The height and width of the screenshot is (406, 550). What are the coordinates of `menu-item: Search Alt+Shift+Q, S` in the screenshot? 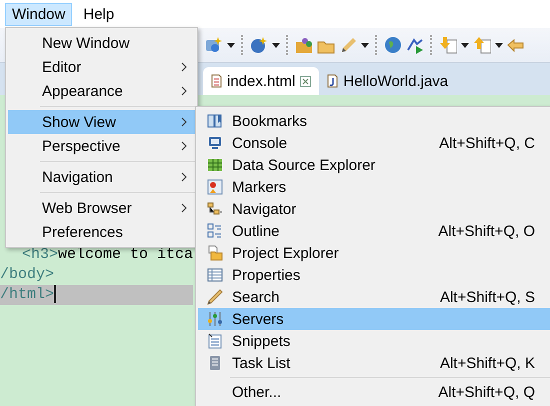 It's located at (374, 297).